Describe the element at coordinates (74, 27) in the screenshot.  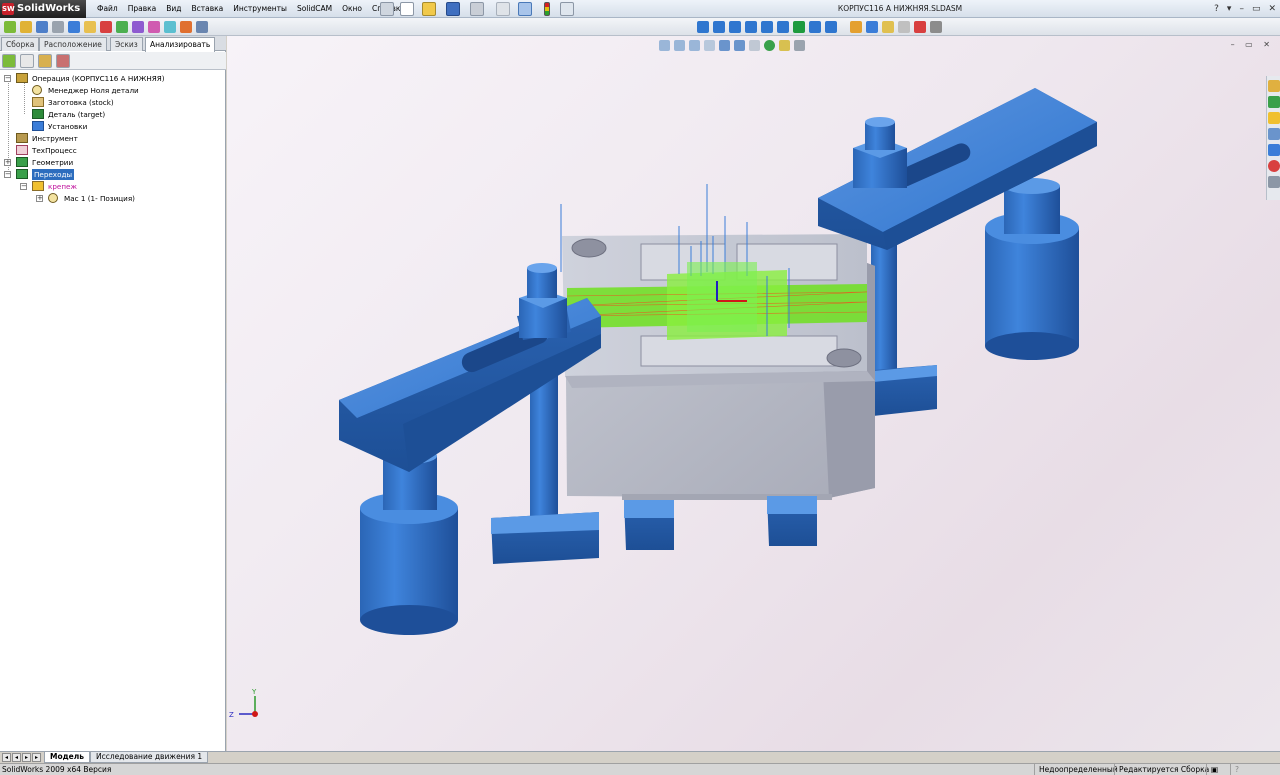
I see `solidcam-drill-icon` at that location.